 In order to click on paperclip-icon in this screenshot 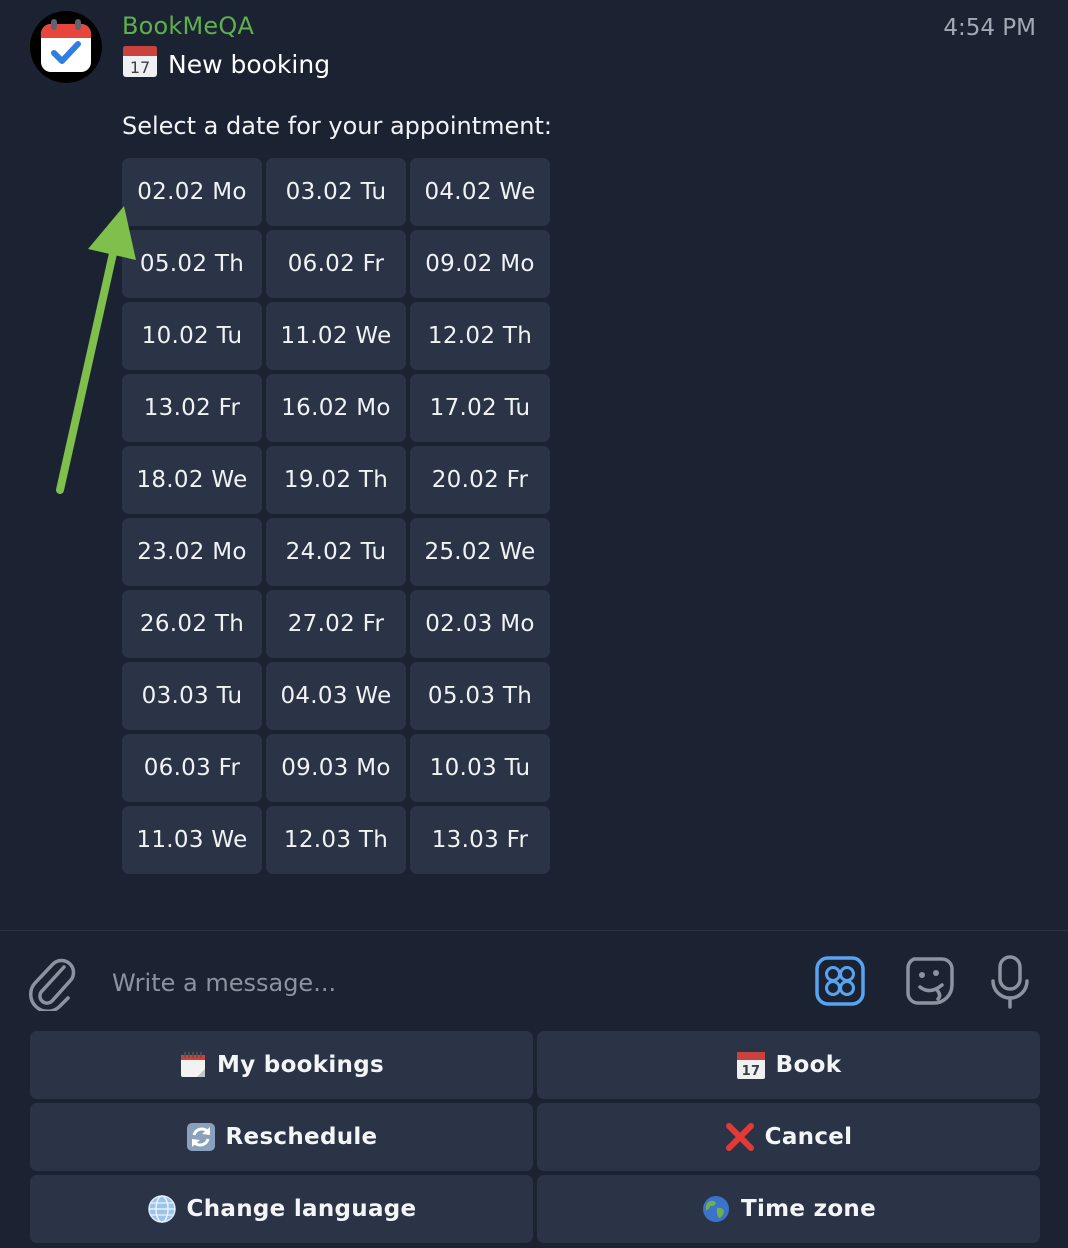, I will do `click(51, 982)`.